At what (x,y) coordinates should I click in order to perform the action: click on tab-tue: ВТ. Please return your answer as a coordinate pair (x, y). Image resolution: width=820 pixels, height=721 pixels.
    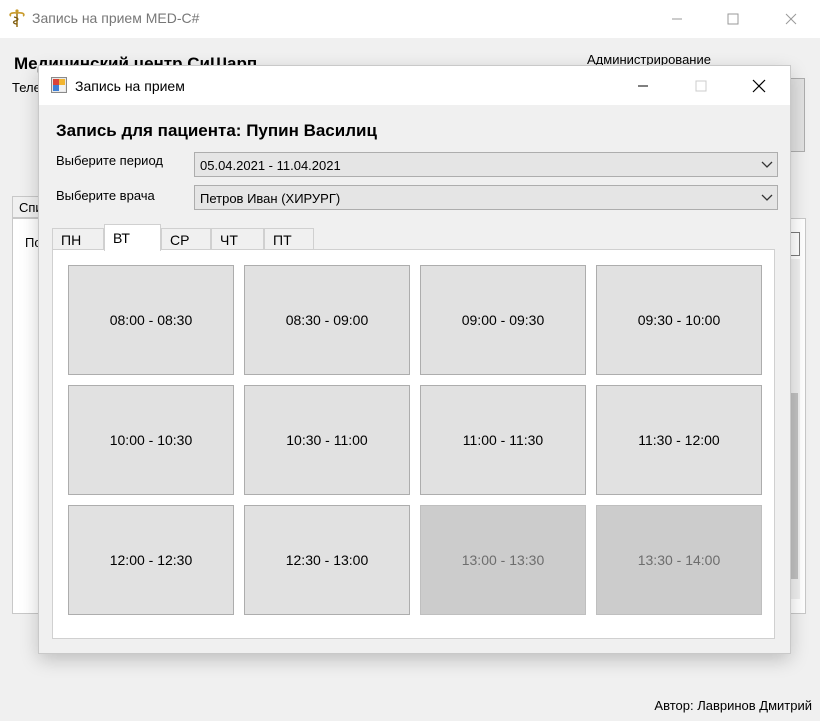
    Looking at the image, I should click on (132, 237).